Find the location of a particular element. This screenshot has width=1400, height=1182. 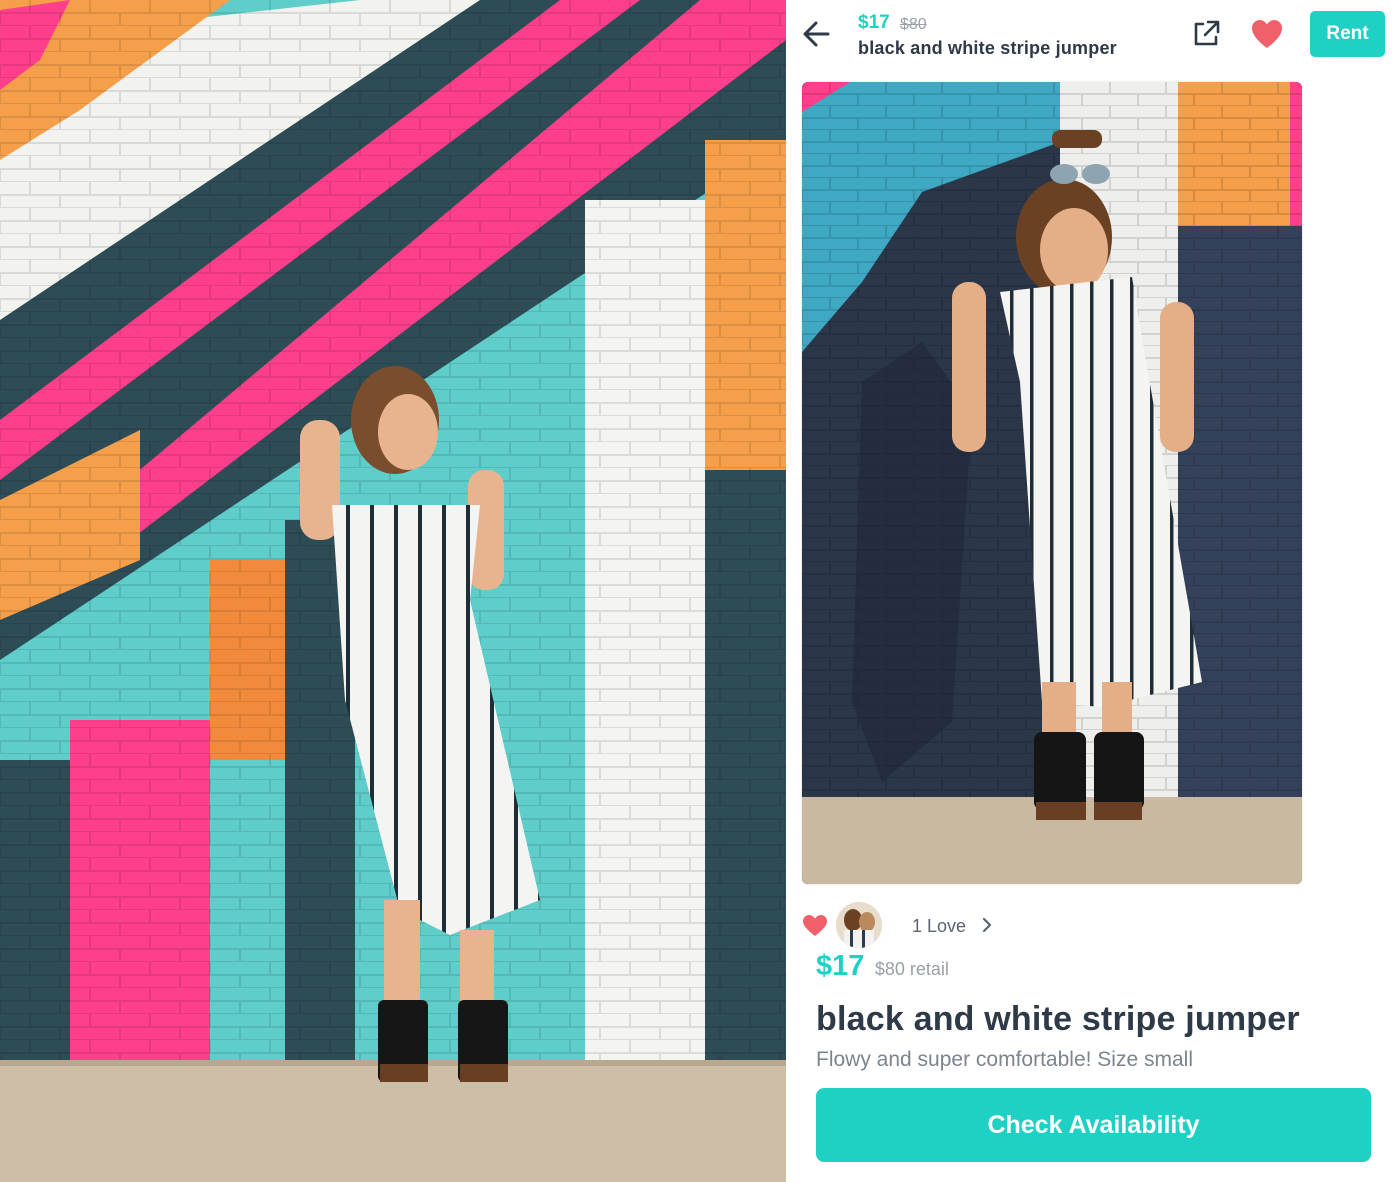

favorite-button is located at coordinates (1267, 35).